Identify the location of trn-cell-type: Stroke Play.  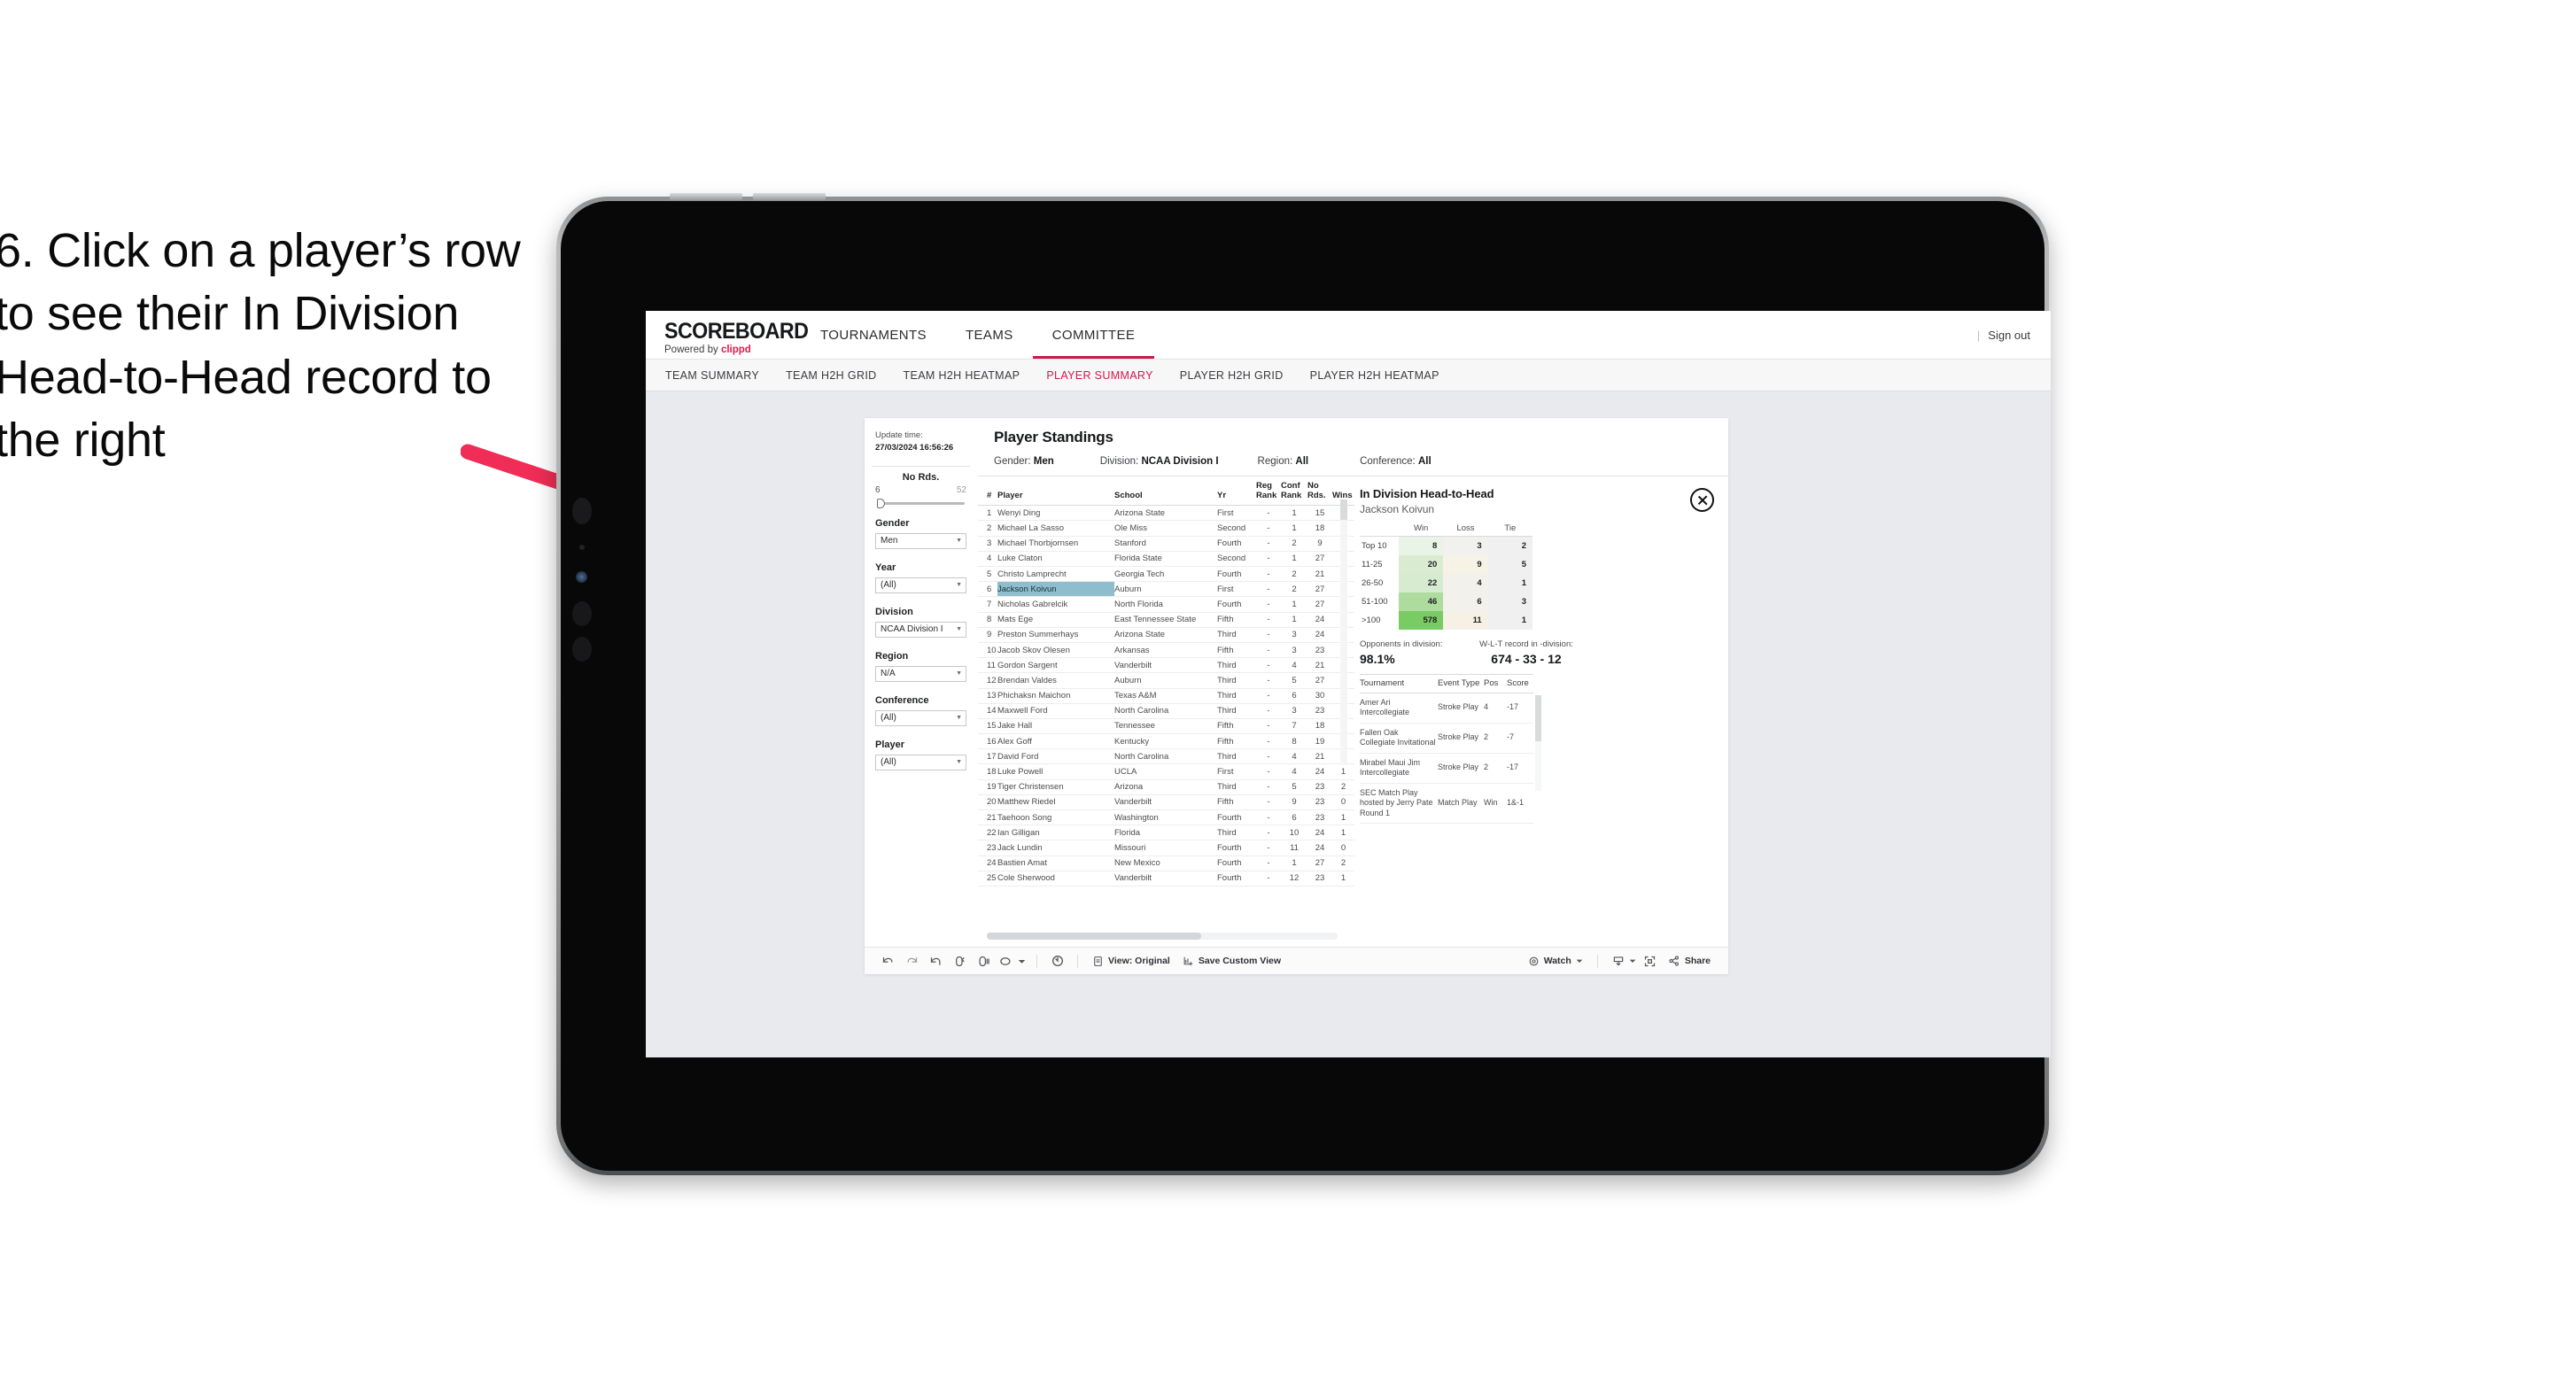
(1461, 768).